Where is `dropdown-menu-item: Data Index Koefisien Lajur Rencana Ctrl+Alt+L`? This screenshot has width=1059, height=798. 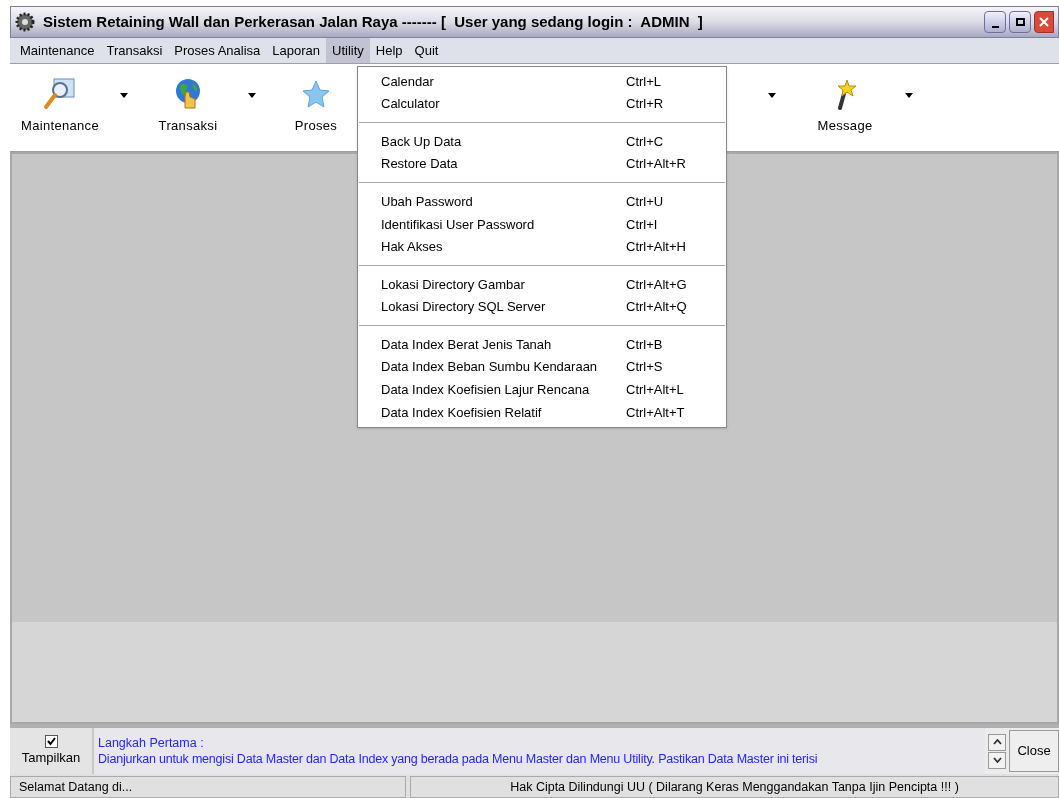 dropdown-menu-item: Data Index Koefisien Lajur Rencana Ctrl+Alt+L is located at coordinates (542, 390).